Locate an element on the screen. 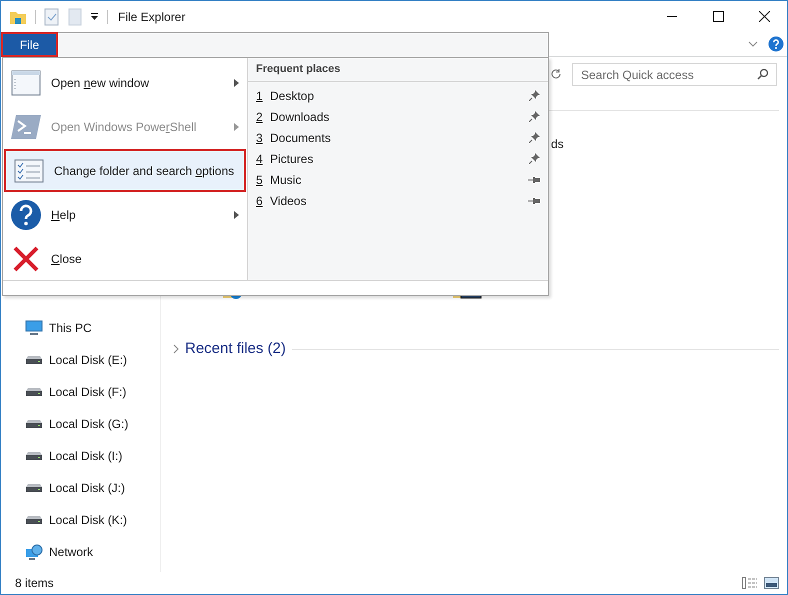 The image size is (788, 595). menu-item-label: Help is located at coordinates (63, 215).